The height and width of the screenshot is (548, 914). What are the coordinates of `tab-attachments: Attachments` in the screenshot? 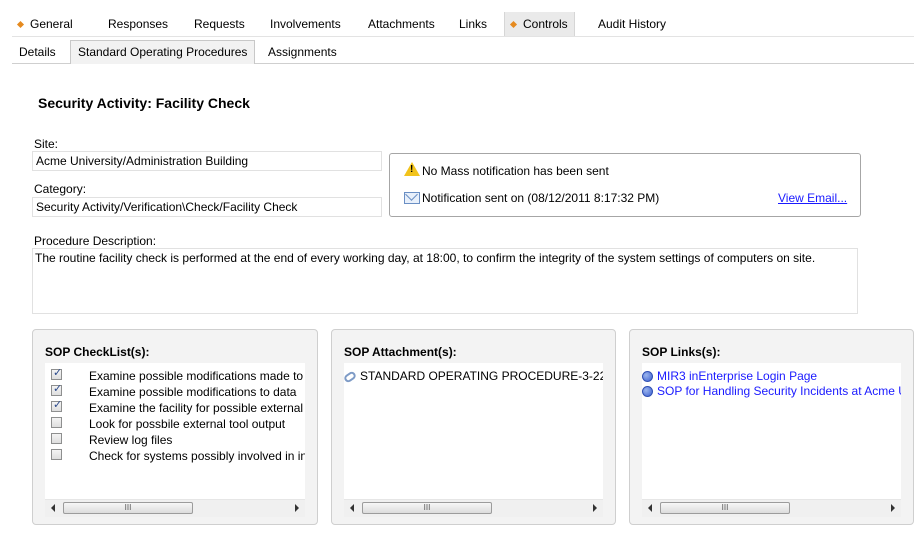 It's located at (401, 24).